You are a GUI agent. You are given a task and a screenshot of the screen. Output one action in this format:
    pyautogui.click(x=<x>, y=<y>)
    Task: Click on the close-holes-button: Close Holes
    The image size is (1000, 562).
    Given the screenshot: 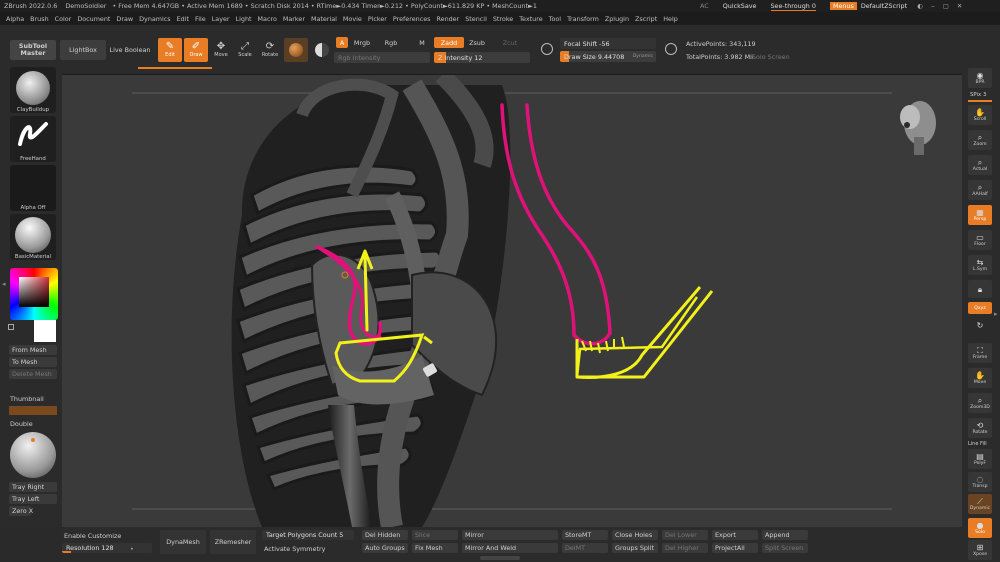 What is the action you would take?
    pyautogui.click(x=635, y=535)
    